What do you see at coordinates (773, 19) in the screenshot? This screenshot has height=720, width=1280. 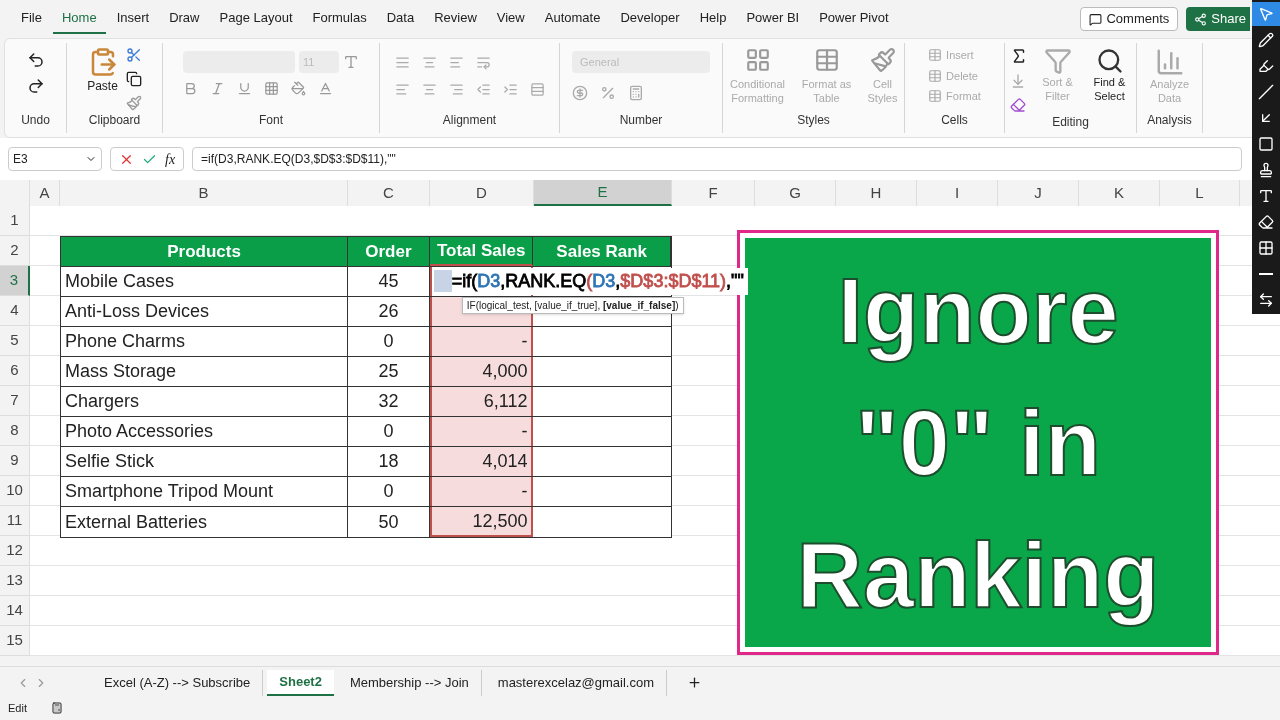 I see `menu-tab: Power BI` at bounding box center [773, 19].